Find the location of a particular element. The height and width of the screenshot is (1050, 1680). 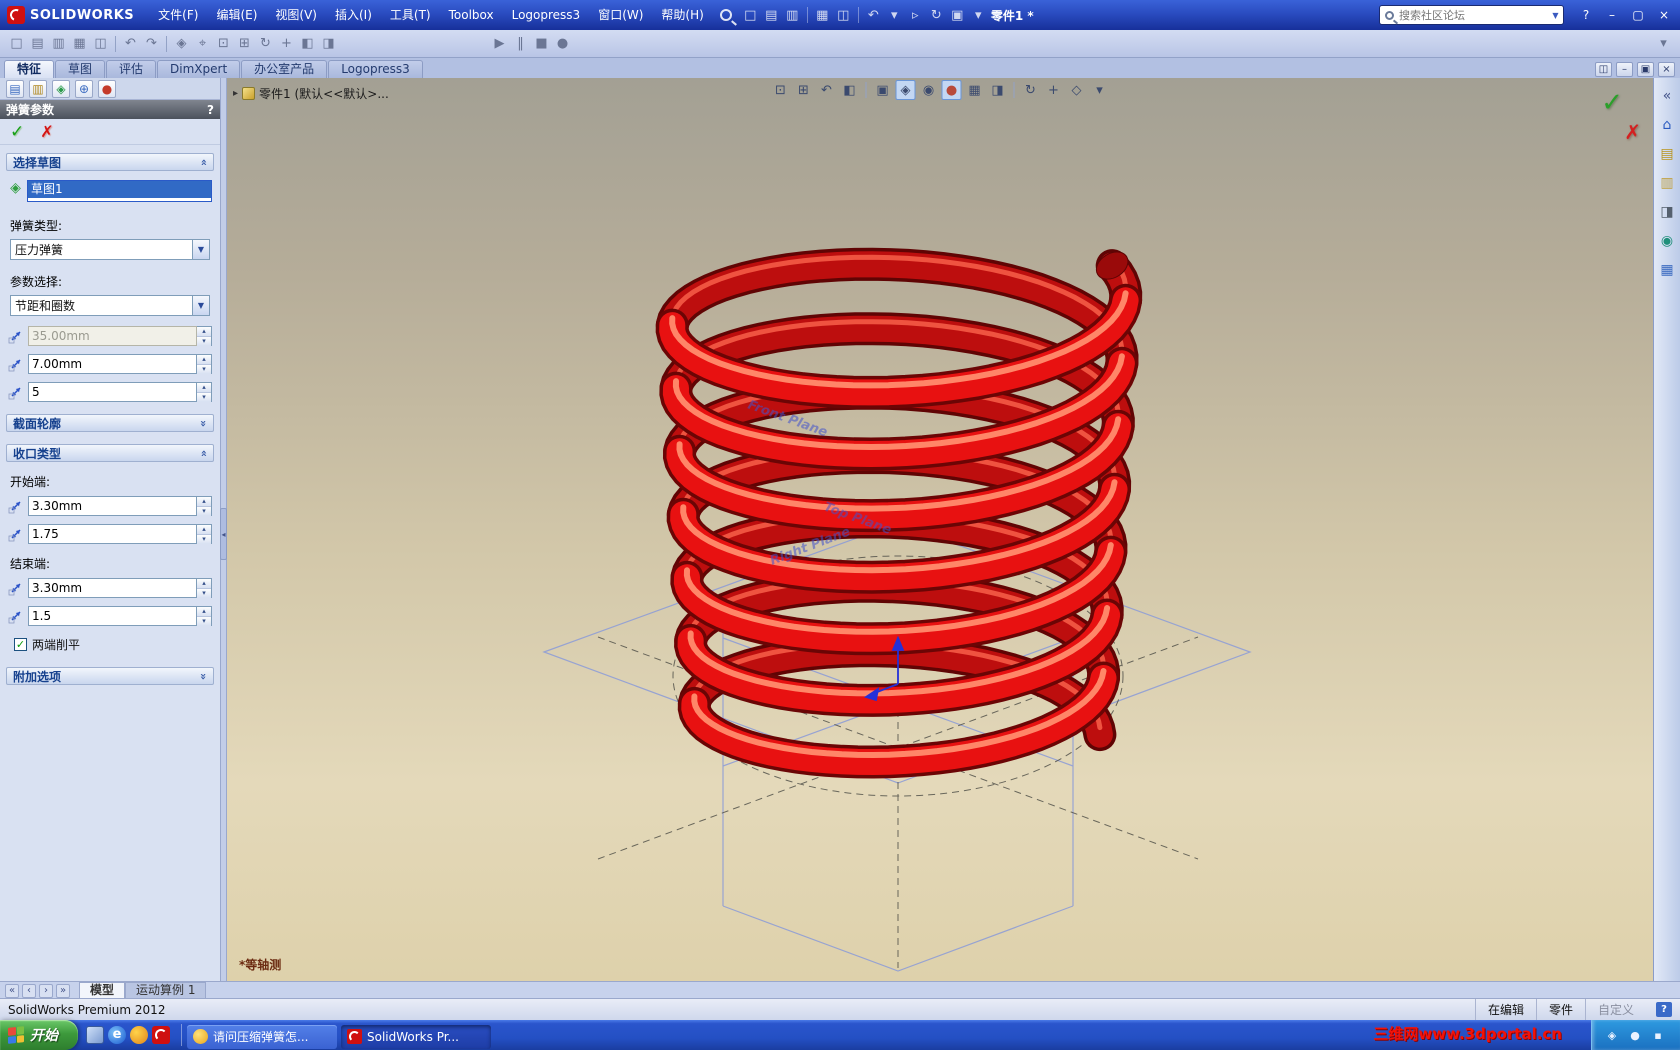

zoom-to-area-icon: ⊞ is located at coordinates (244, 43).